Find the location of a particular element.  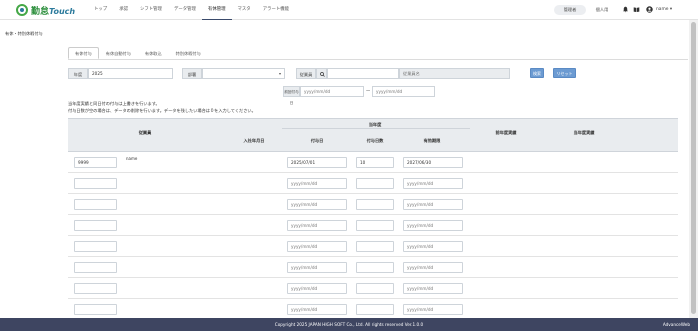

year-input: 2025 is located at coordinates (130, 73).